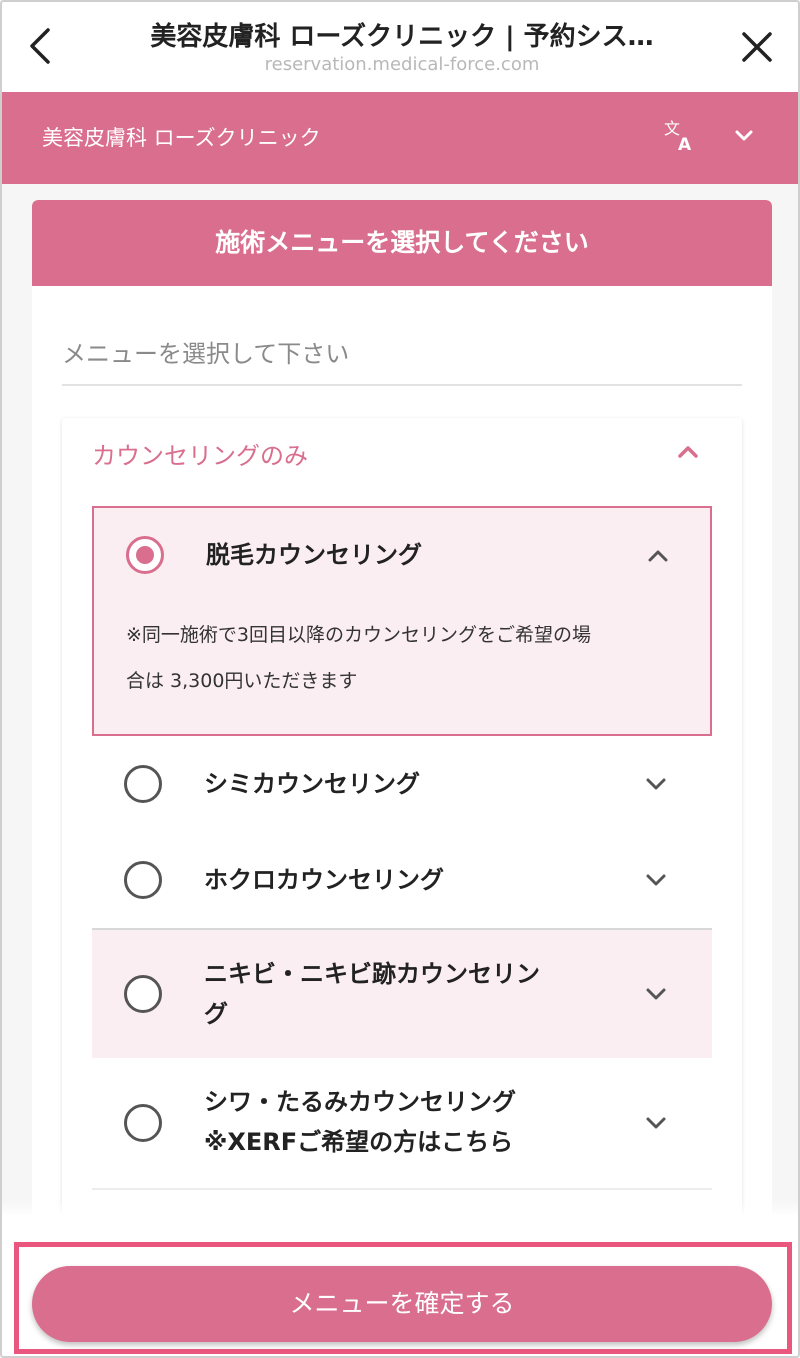 Image resolution: width=800 pixels, height=1358 pixels. I want to click on menu-option-acne: ニキビ・ニキビ跡カウンセリン グ, so click(402, 994).